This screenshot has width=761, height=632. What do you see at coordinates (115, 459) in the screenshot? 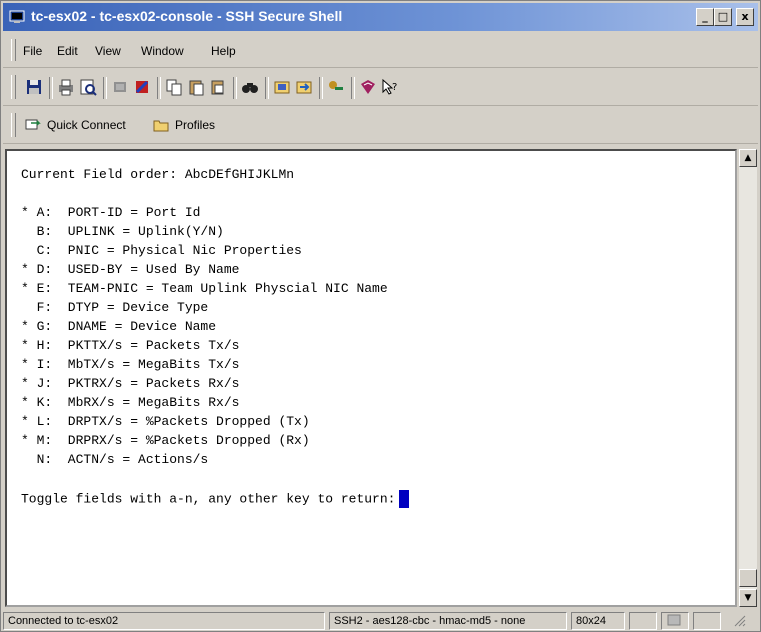
I see `terminal-line: N: ACTN/s = Actions/s` at bounding box center [115, 459].